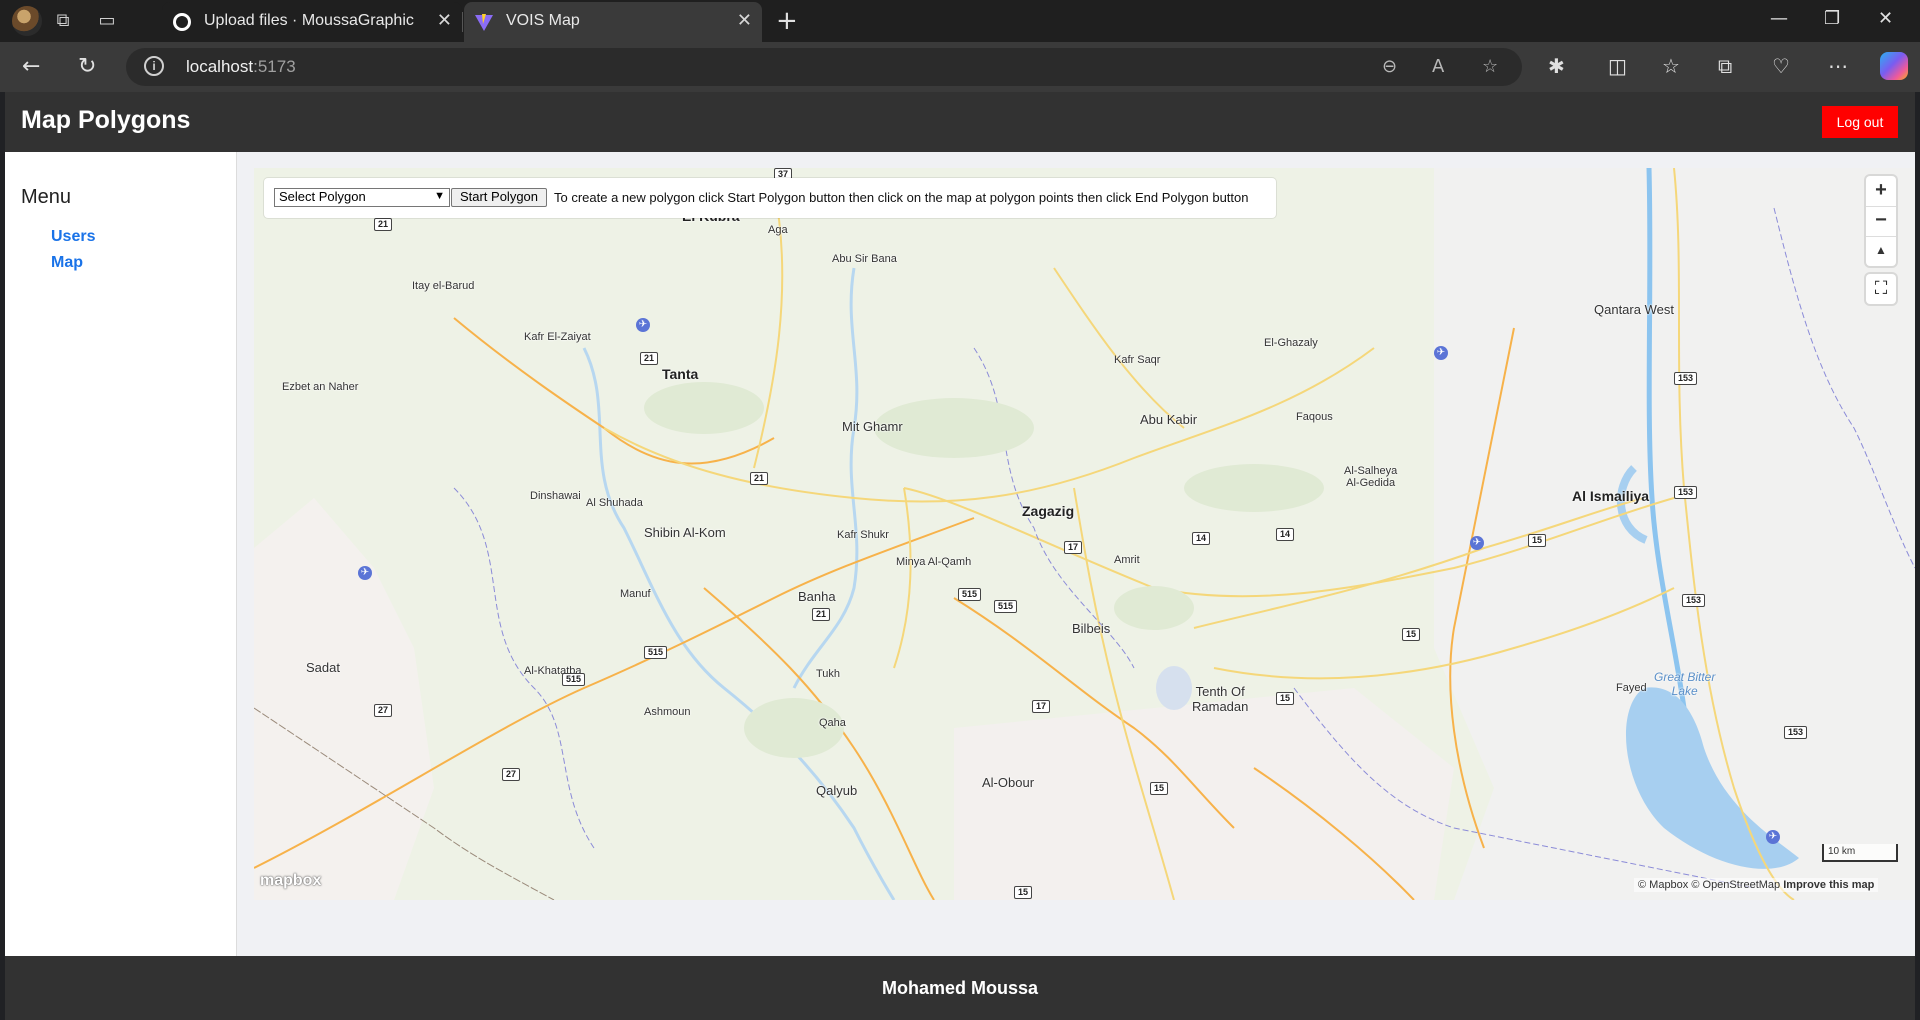 Image resolution: width=1920 pixels, height=1020 pixels. Describe the element at coordinates (1828, 885) in the screenshot. I see `improve-map-link: Improve this map` at that location.